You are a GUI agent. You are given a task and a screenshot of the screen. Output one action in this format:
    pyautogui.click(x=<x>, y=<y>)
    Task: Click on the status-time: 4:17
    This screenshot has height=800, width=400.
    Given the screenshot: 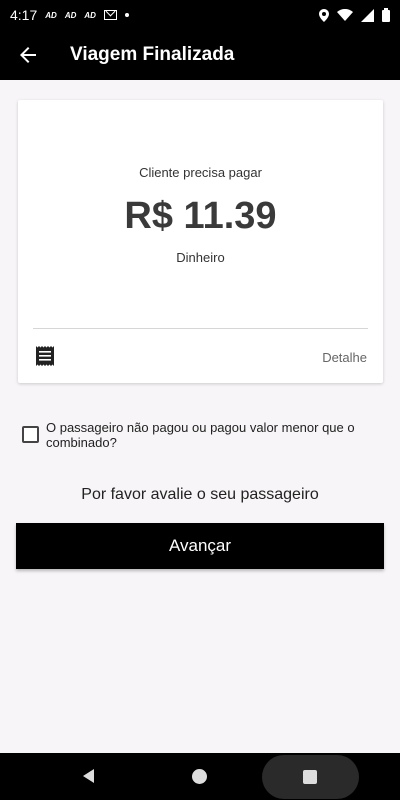 What is the action you would take?
    pyautogui.click(x=24, y=15)
    